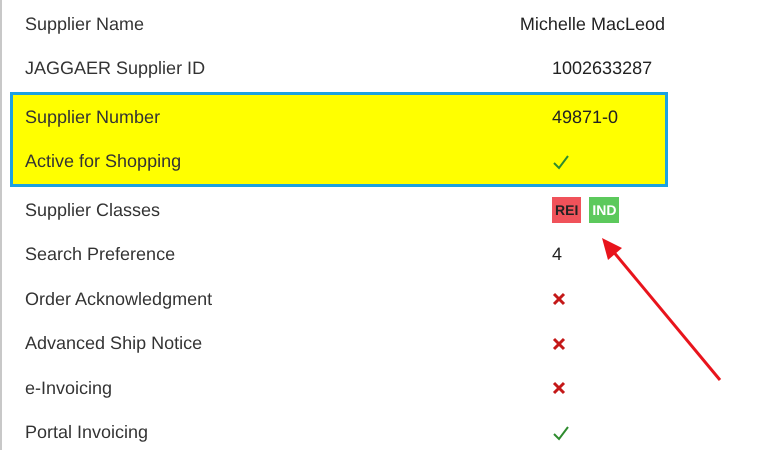  What do you see at coordinates (93, 210) in the screenshot?
I see `field-label: Supplier Classes` at bounding box center [93, 210].